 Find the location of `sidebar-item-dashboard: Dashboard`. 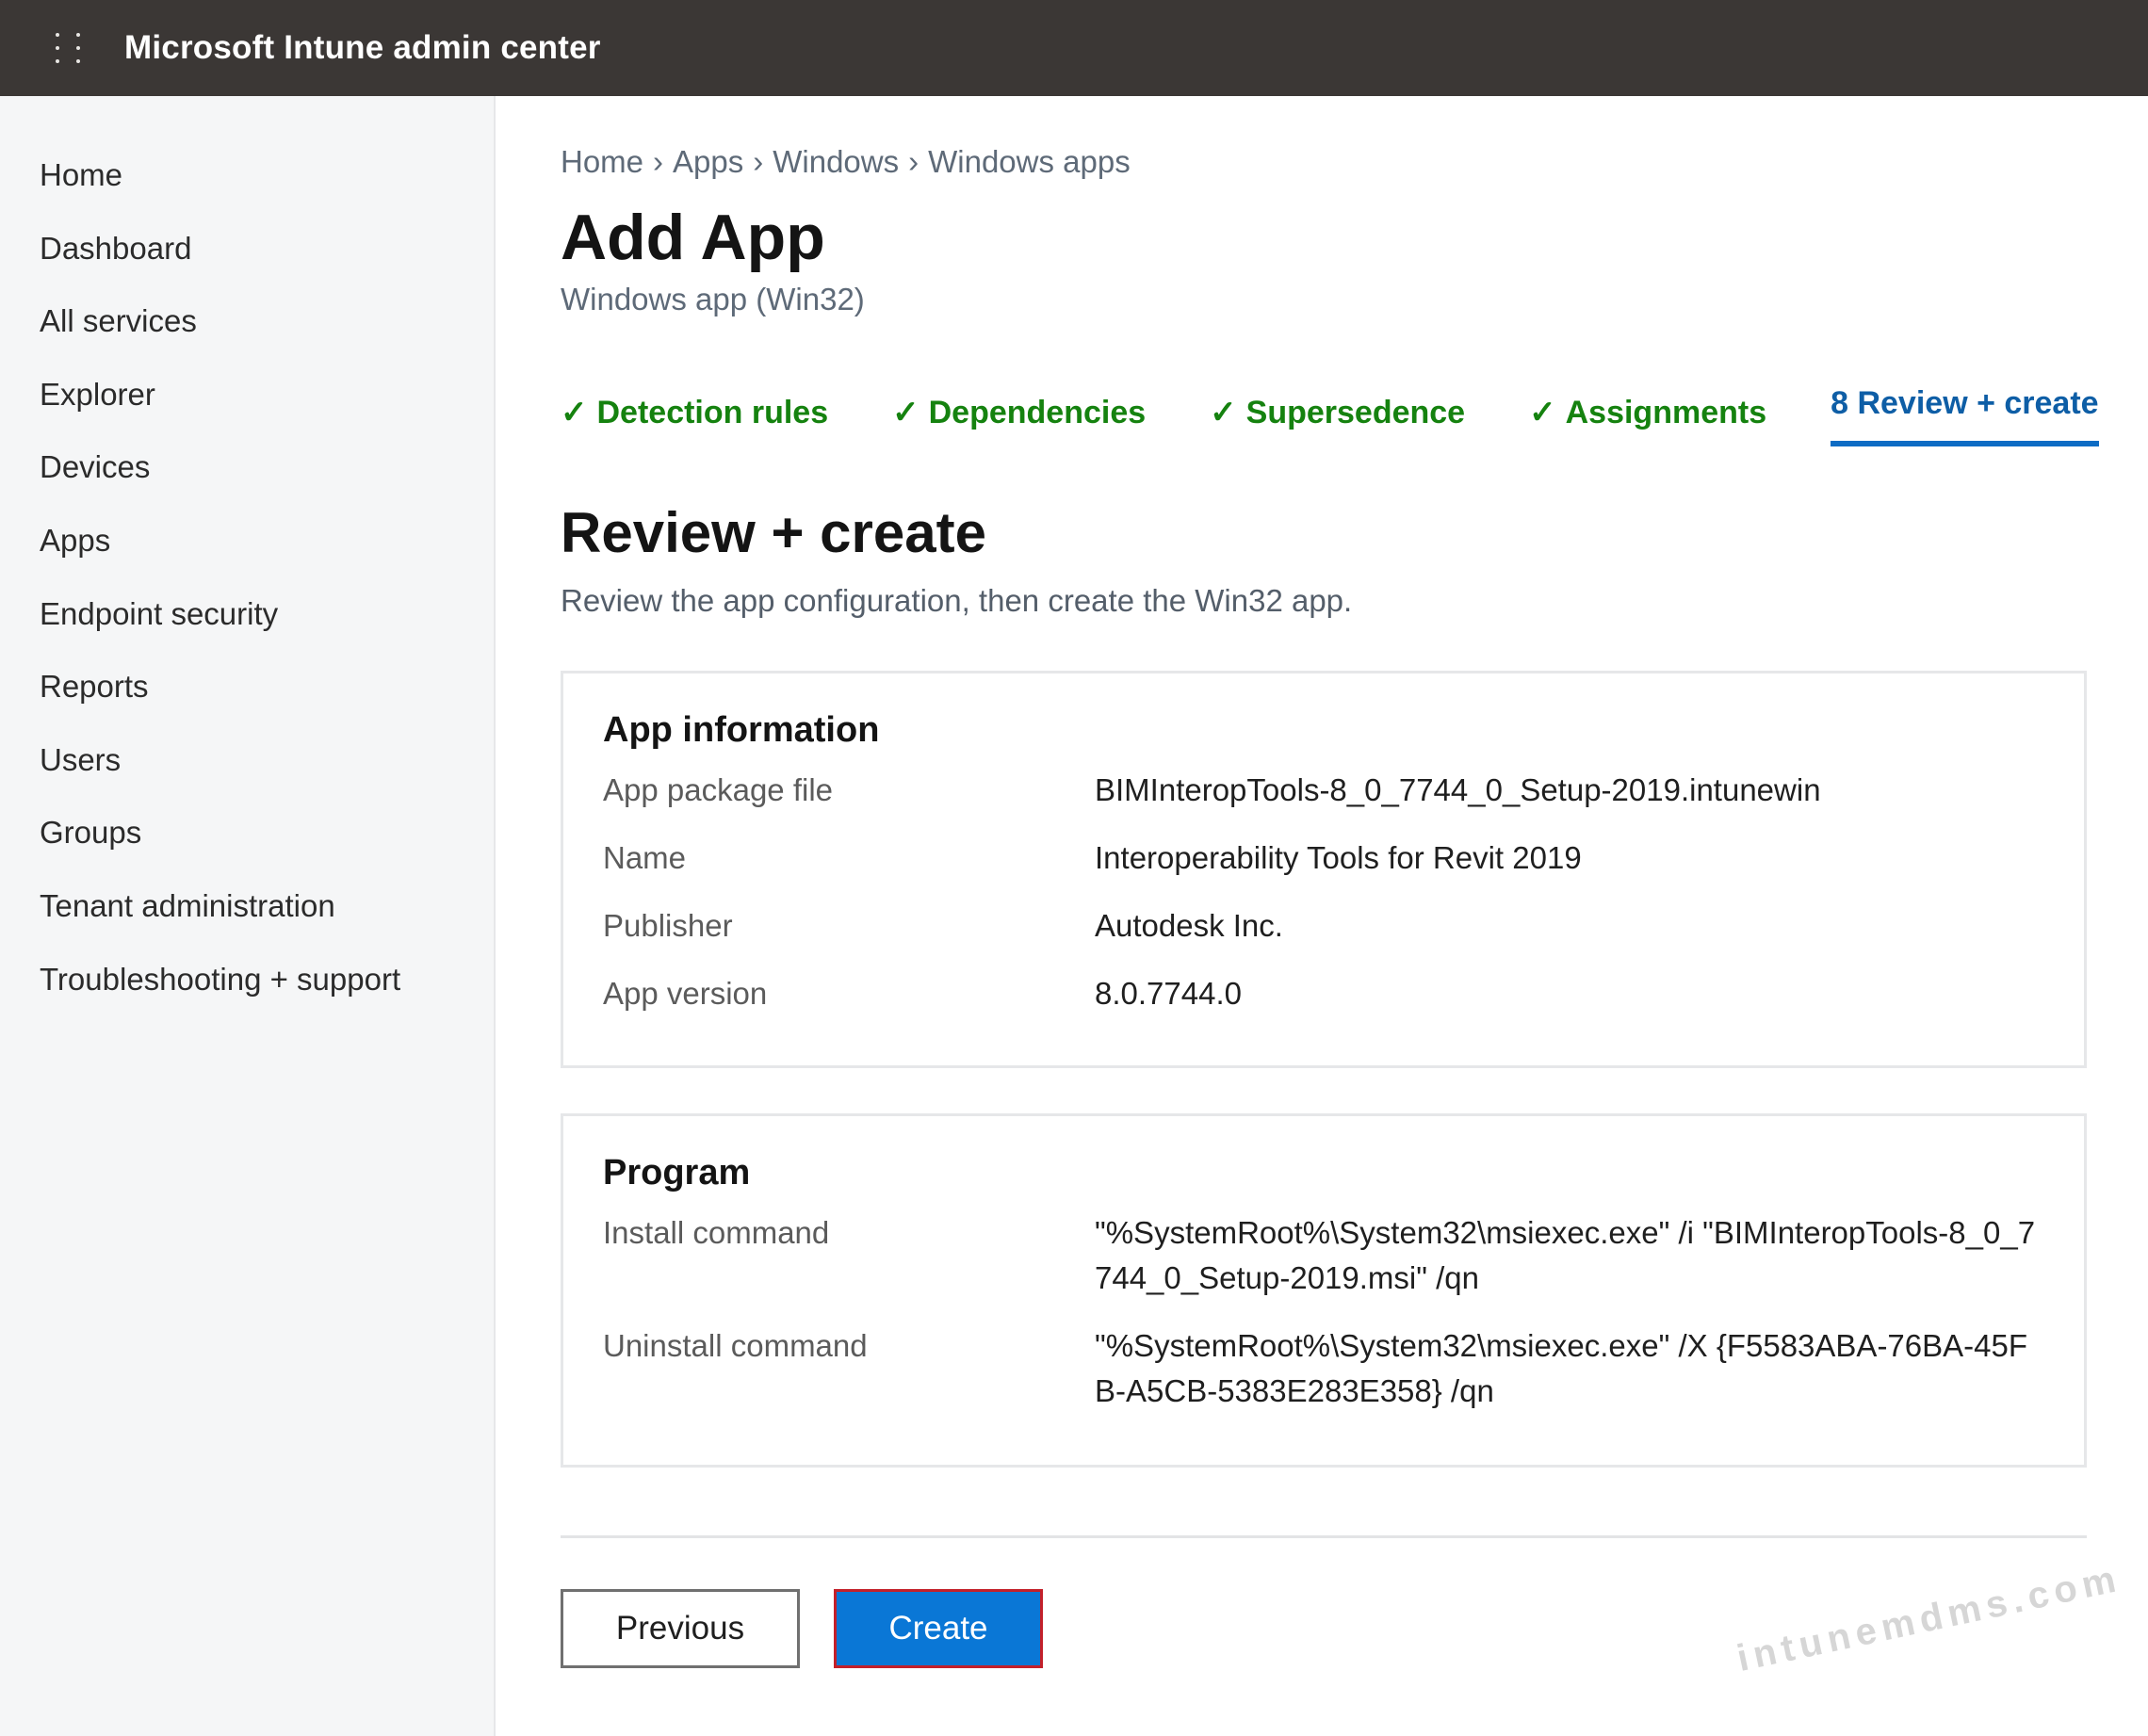

sidebar-item-dashboard: Dashboard is located at coordinates (247, 264).